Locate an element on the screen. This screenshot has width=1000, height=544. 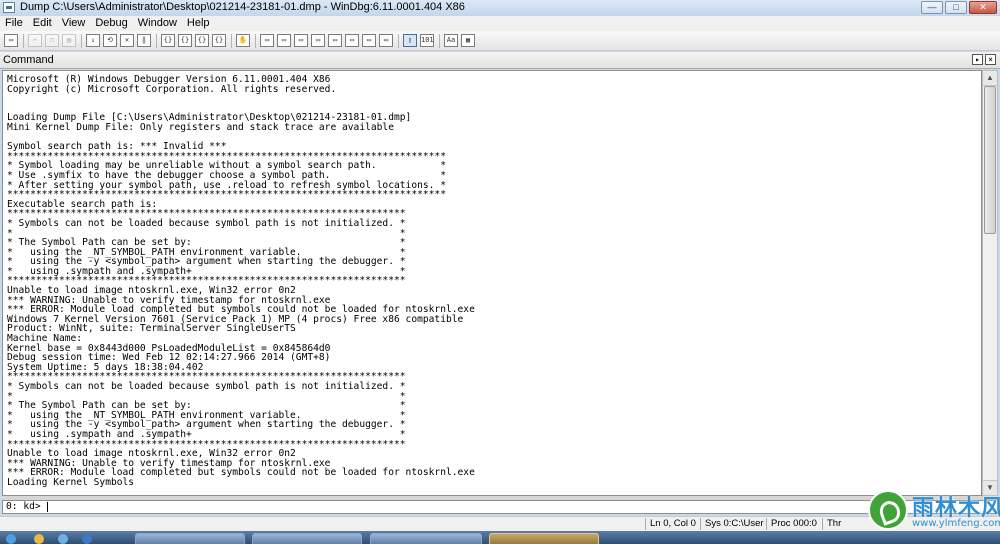
maximize-button: □ is located at coordinates (956, 7).